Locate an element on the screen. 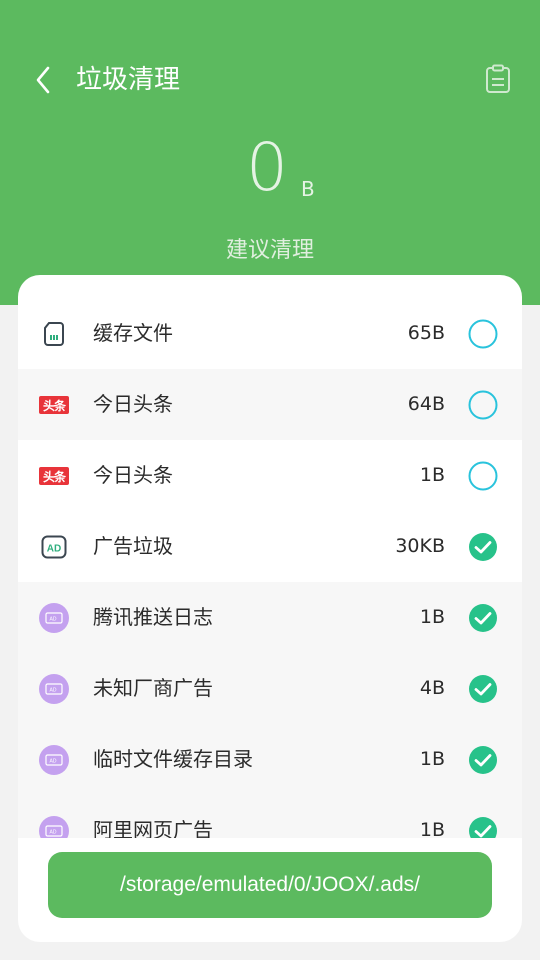  item-label: 阿里网页广告 is located at coordinates (153, 828).